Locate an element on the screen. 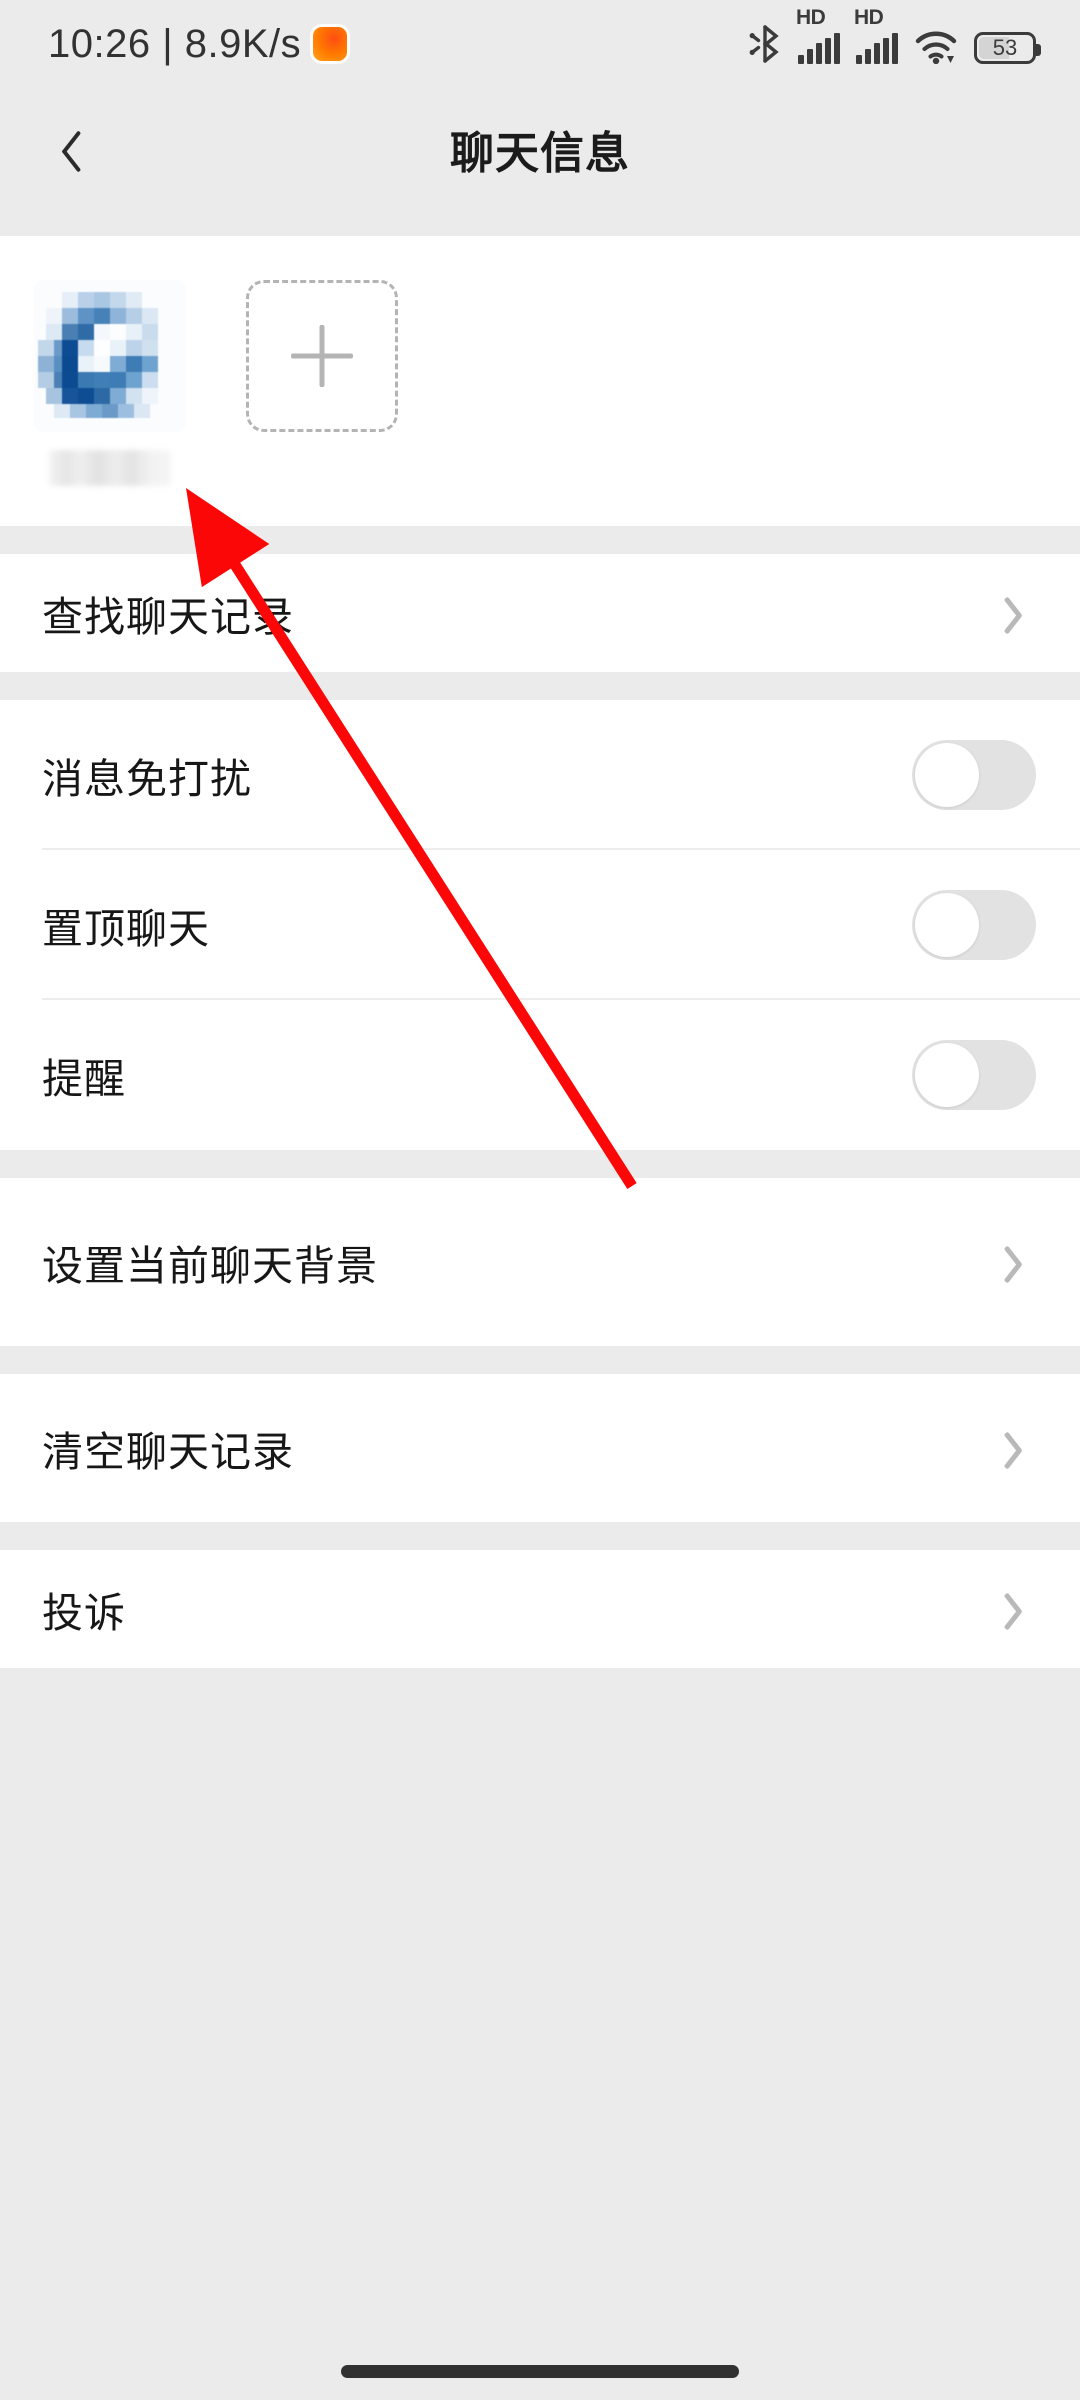 The height and width of the screenshot is (2400, 1080). row-label: 置顶聊天 is located at coordinates (126, 929).